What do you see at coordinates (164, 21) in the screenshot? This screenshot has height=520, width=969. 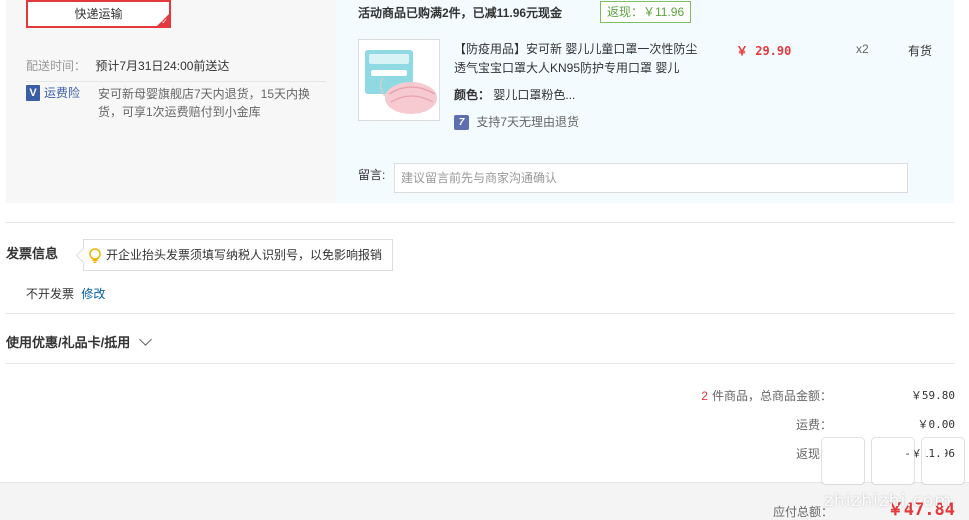 I see `check-icon: ✓` at bounding box center [164, 21].